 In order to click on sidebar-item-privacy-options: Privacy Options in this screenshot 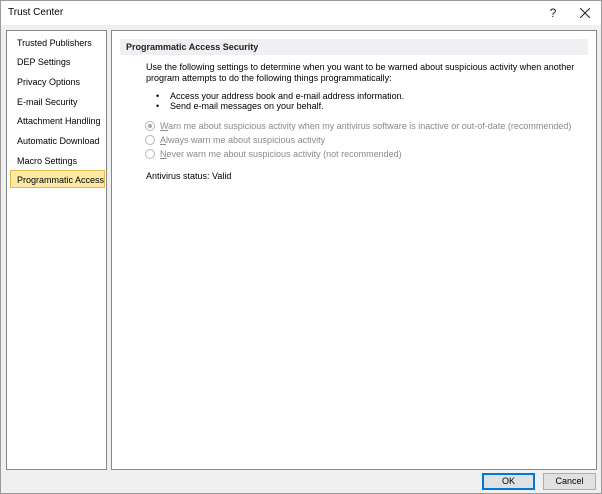, I will do `click(57, 81)`.